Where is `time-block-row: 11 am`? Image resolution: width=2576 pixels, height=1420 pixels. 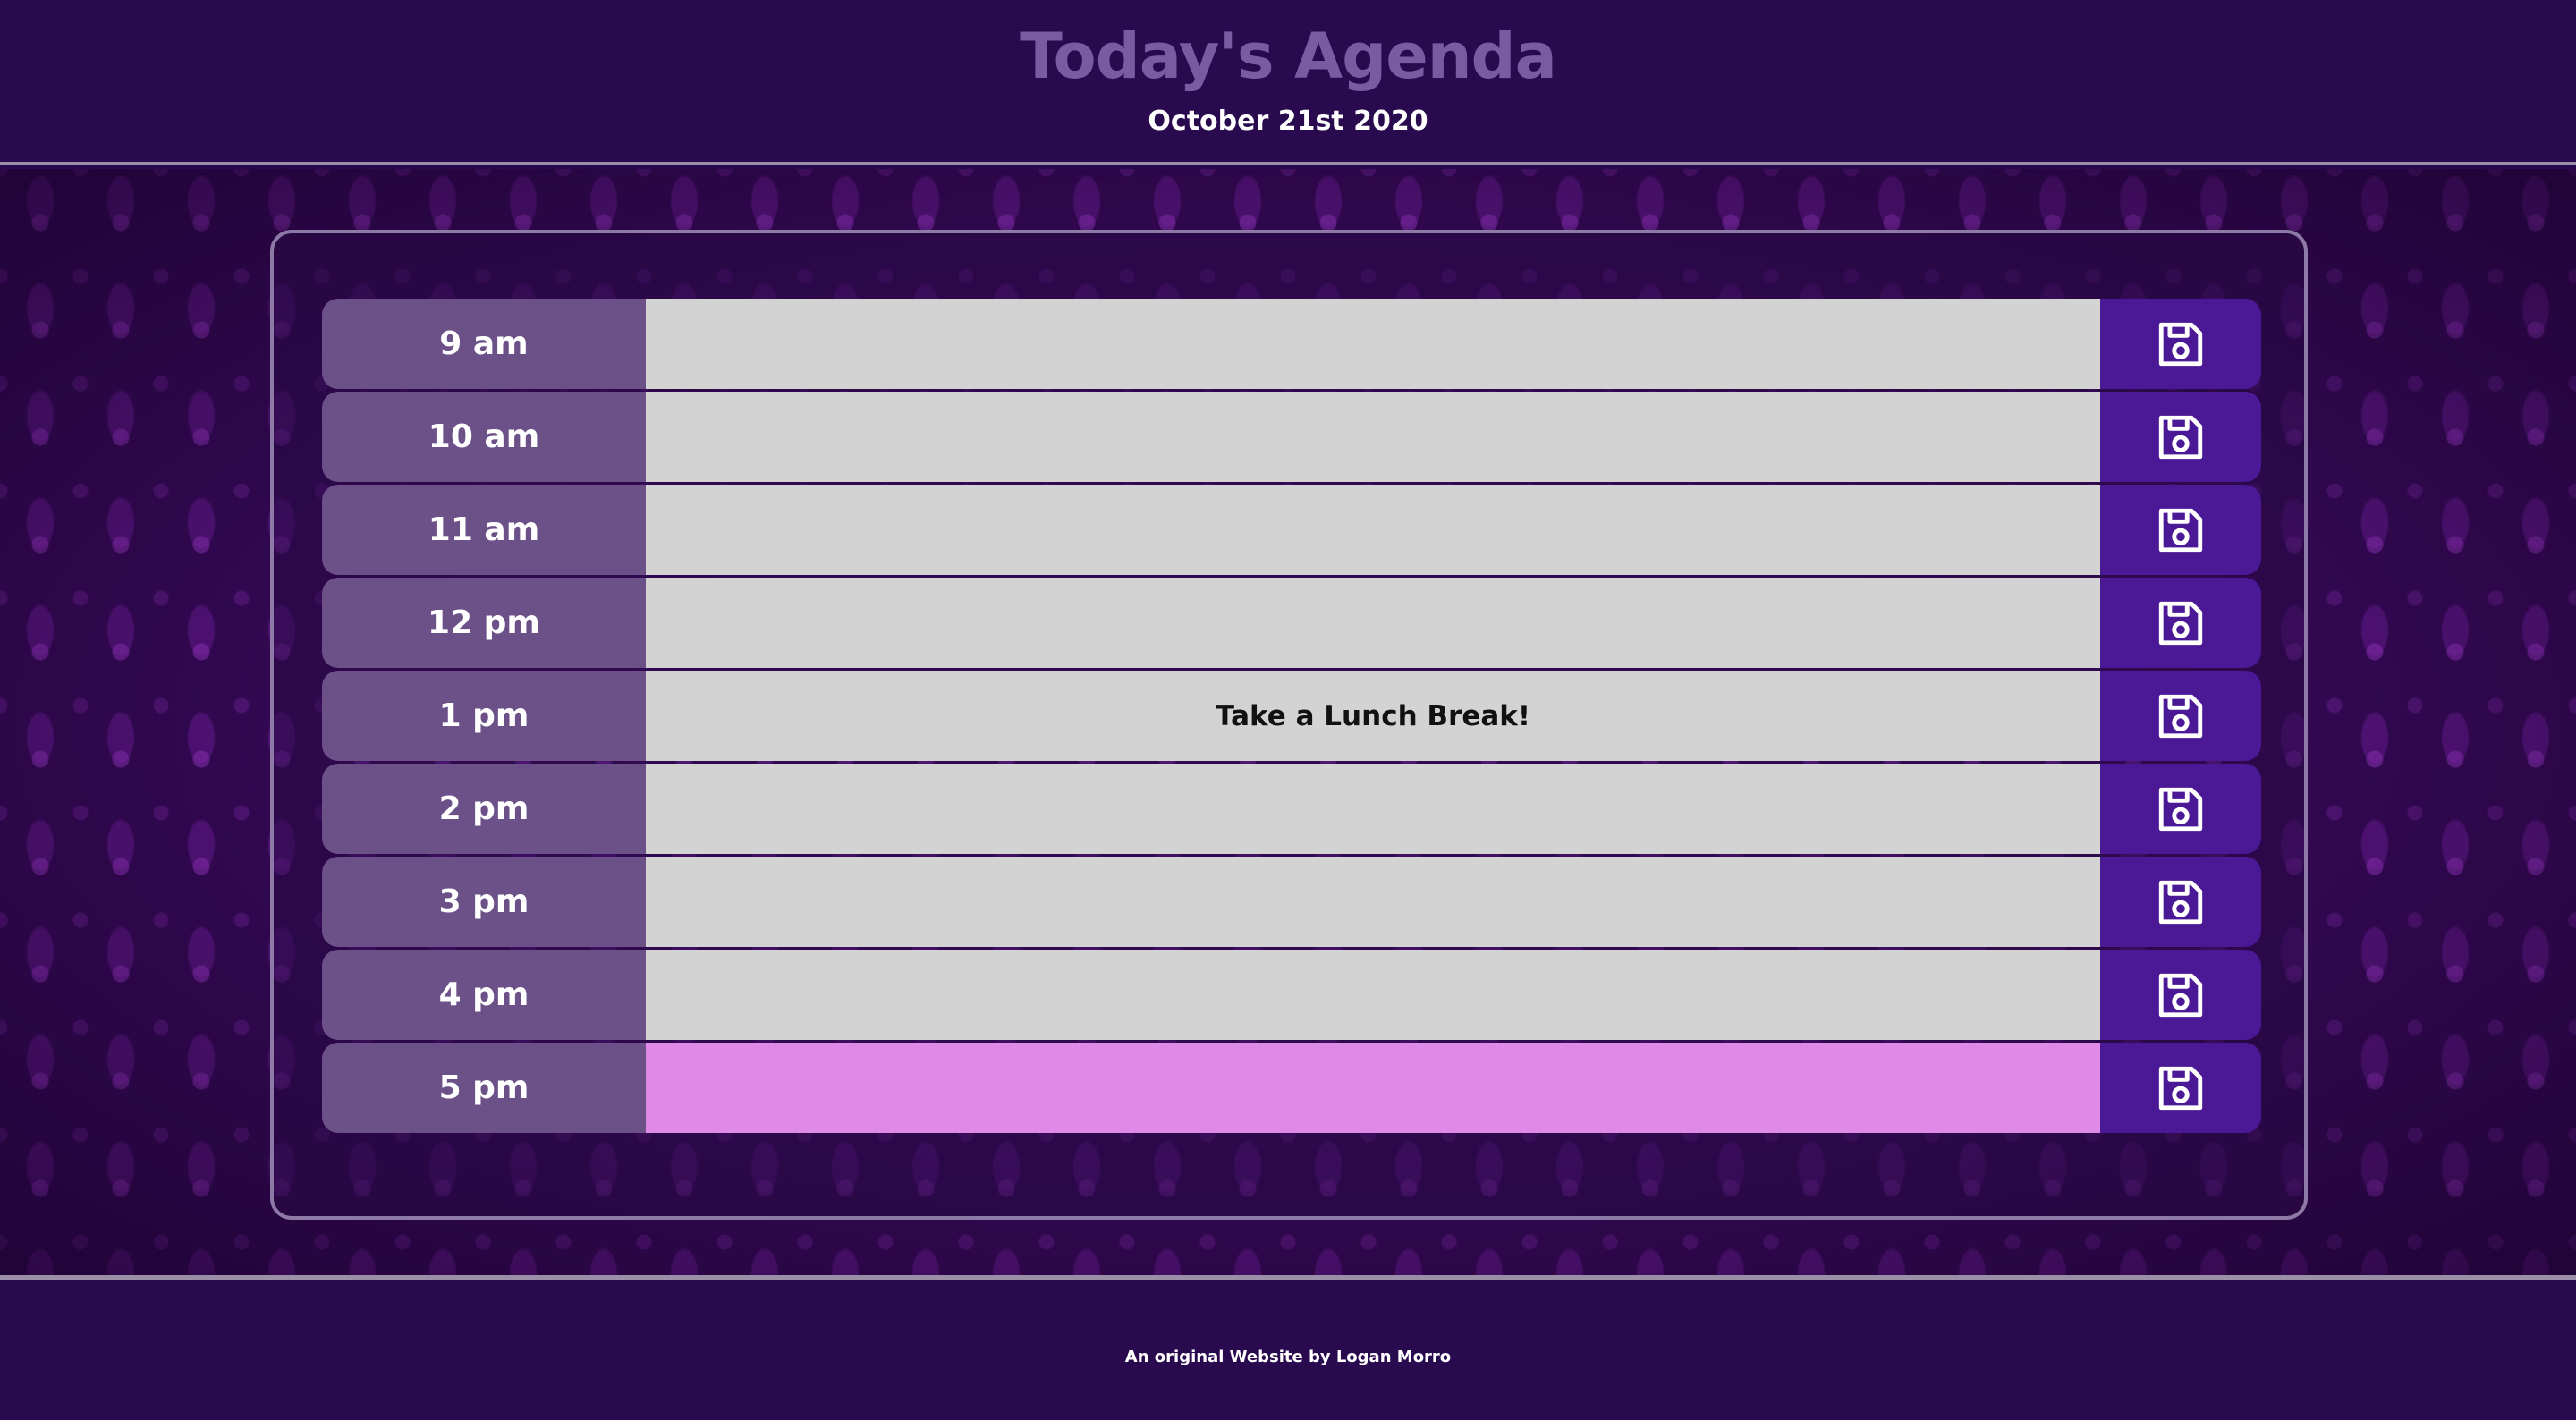
time-block-row: 11 am is located at coordinates (1291, 530).